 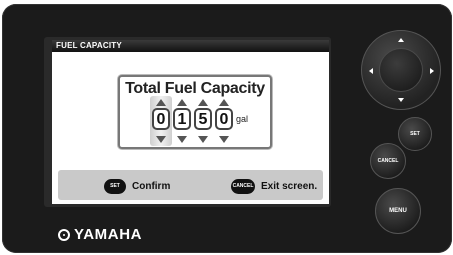 I want to click on directional-pad, so click(x=401, y=70).